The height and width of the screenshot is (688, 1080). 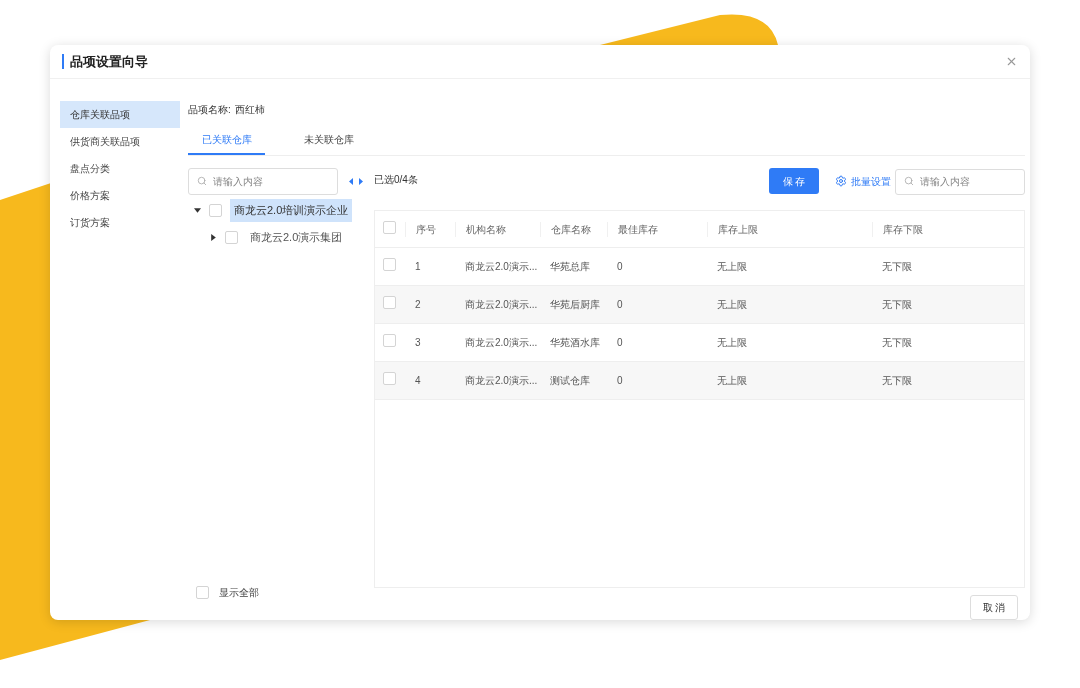 I want to click on close-icon, so click(x=1011, y=61).